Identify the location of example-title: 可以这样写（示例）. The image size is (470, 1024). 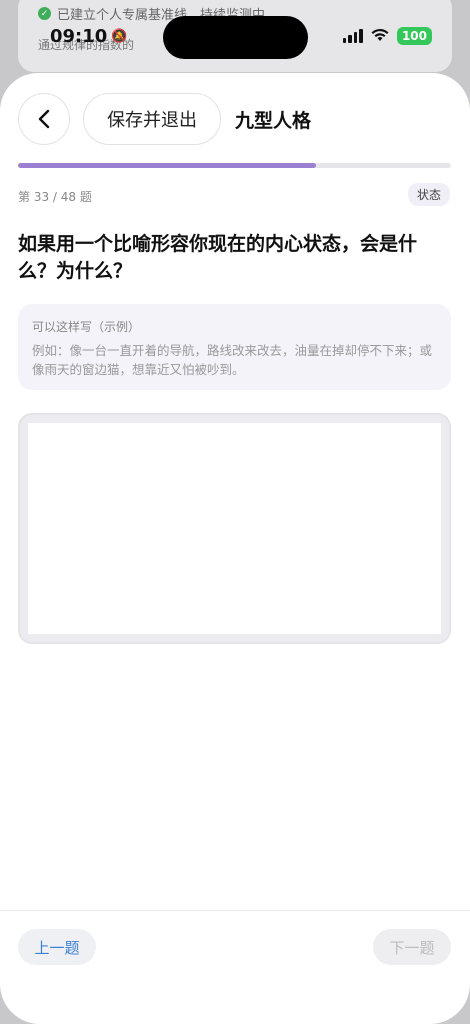
(86, 327).